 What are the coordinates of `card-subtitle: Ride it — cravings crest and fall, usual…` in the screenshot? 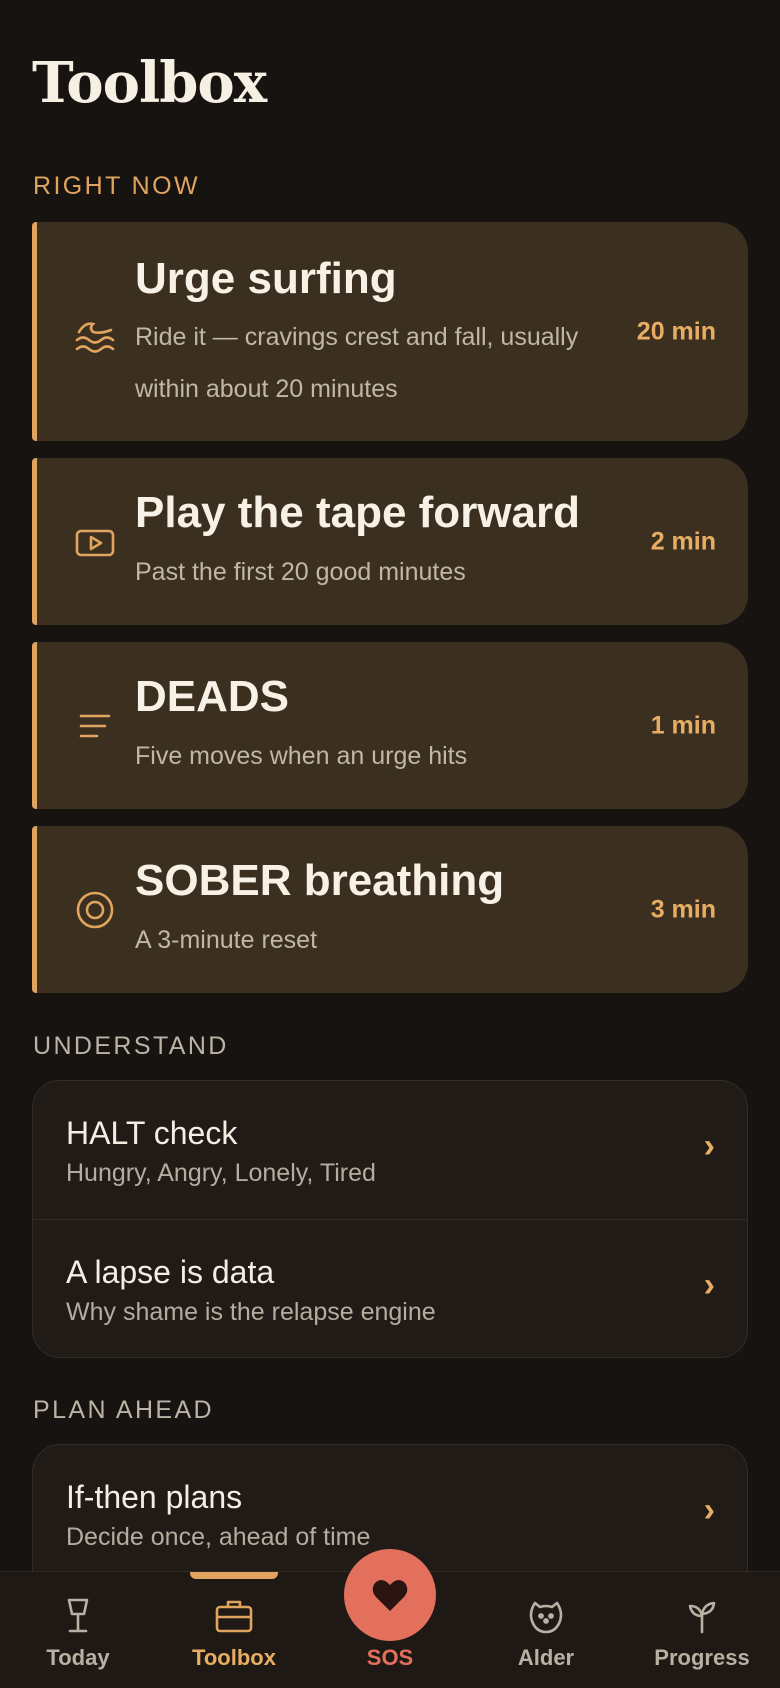 It's located at (357, 363).